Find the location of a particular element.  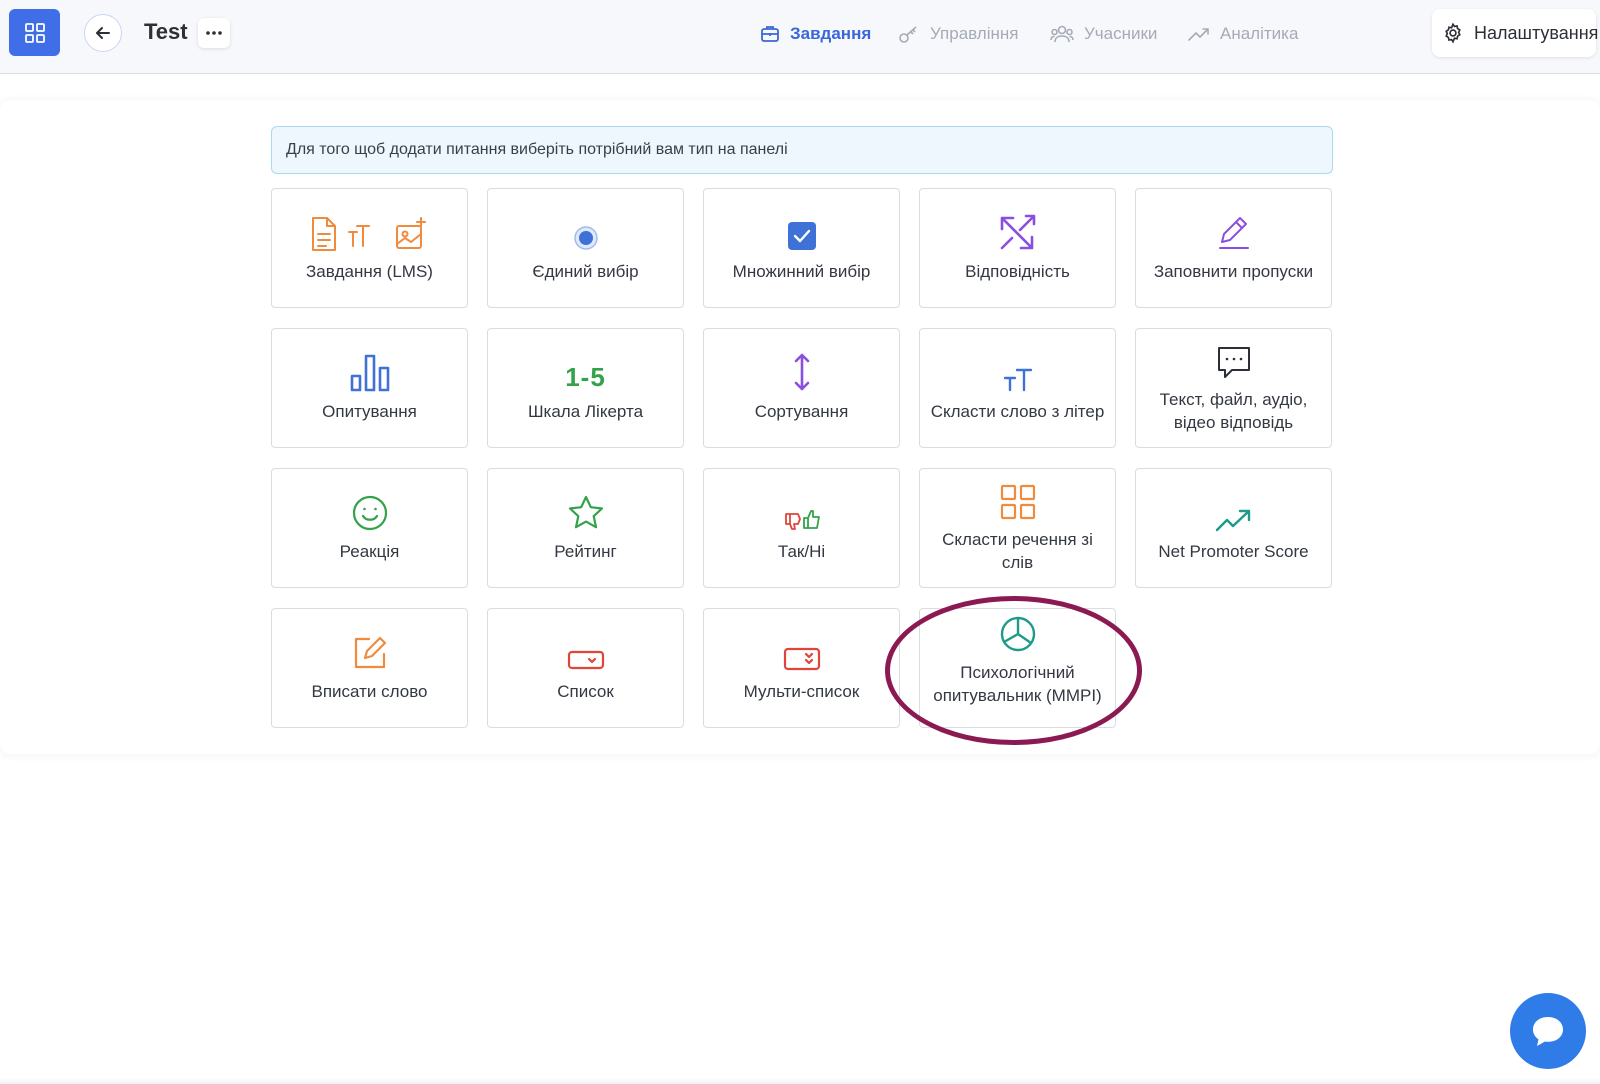

likert-range-text: 1-5 is located at coordinates (585, 376).